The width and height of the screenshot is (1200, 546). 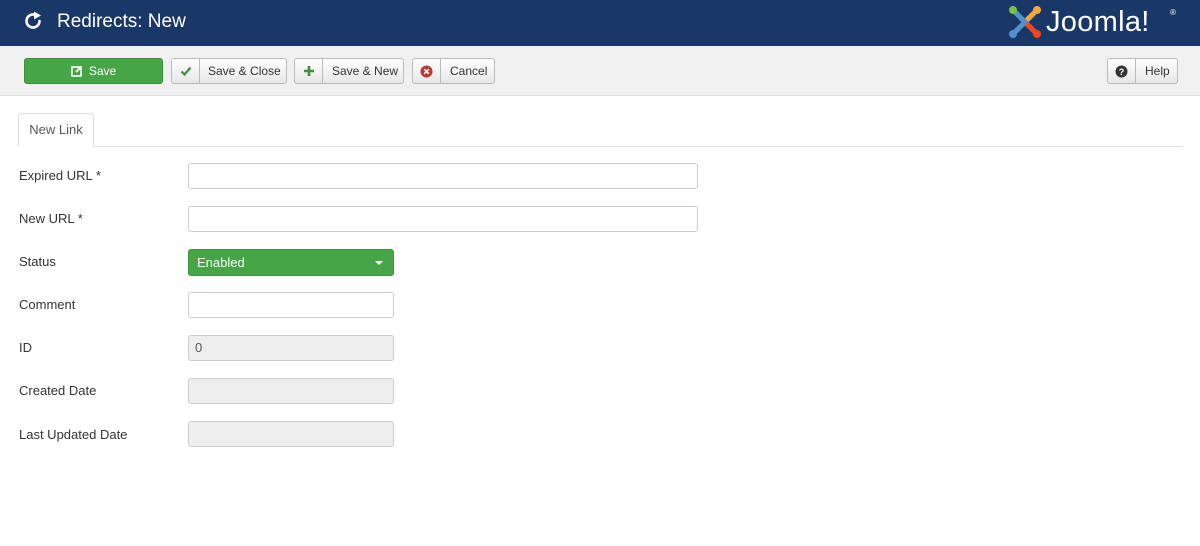 I want to click on status-label: Status, so click(x=37, y=261).